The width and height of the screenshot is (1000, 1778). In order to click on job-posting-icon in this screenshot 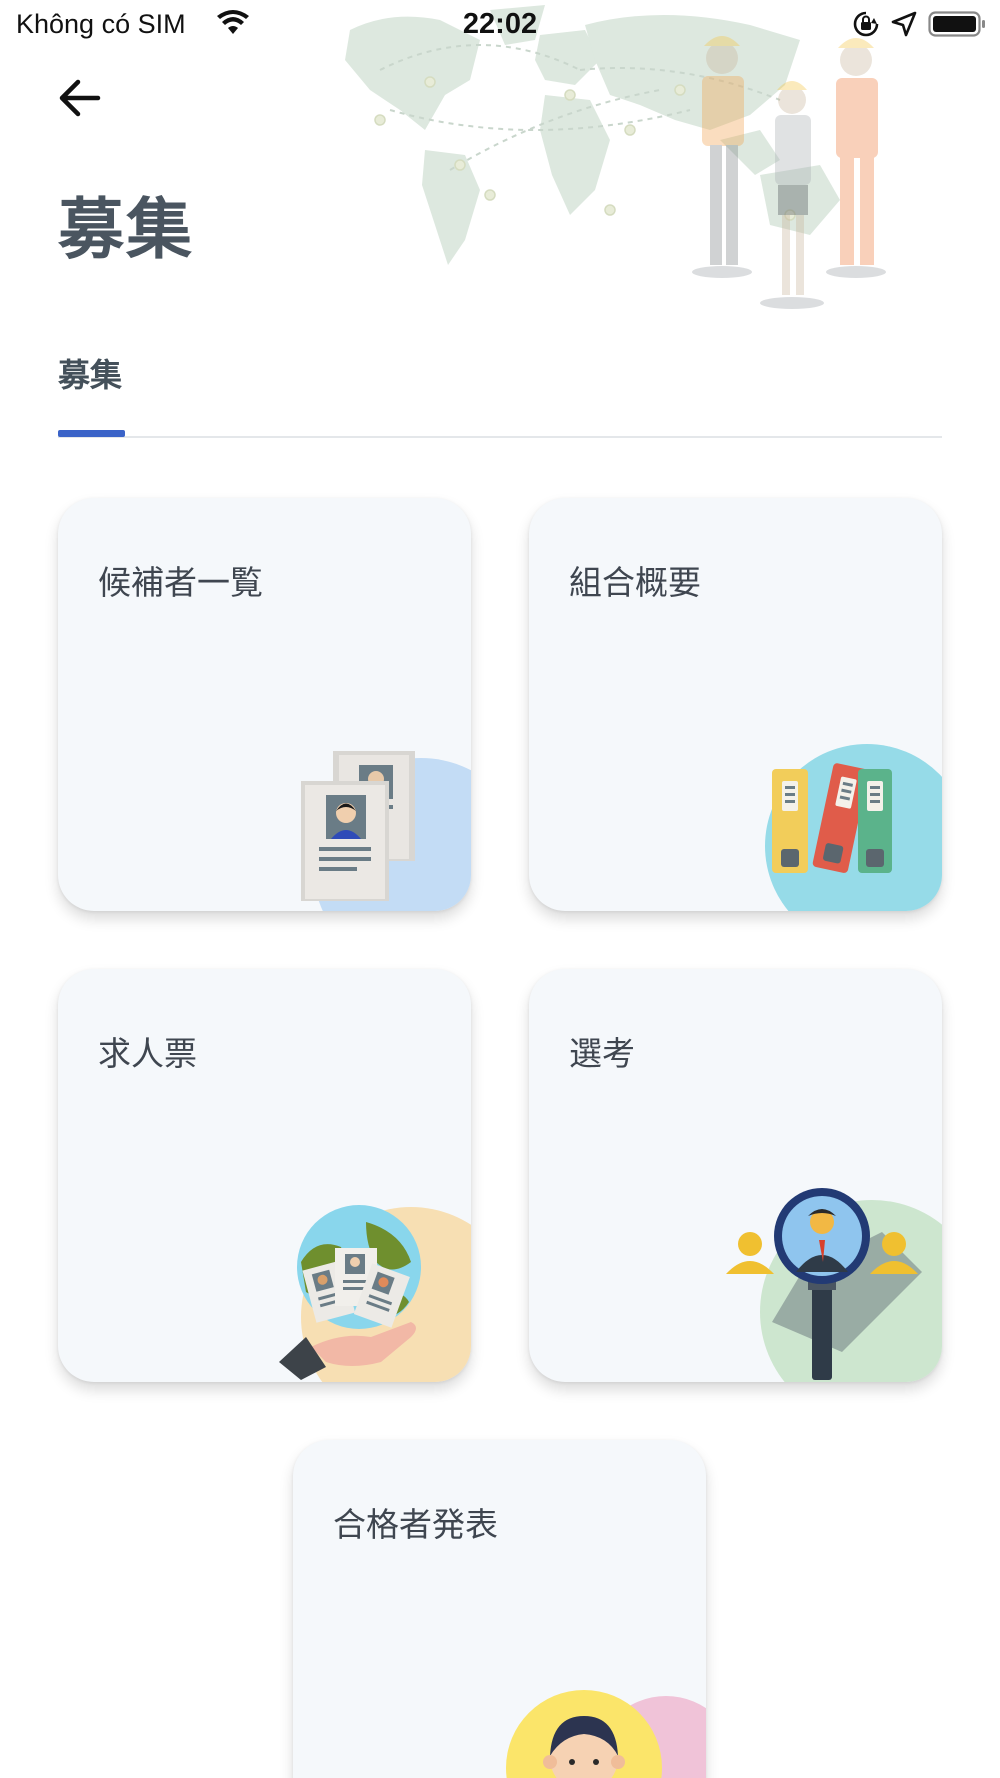, I will do `click(375, 1293)`.